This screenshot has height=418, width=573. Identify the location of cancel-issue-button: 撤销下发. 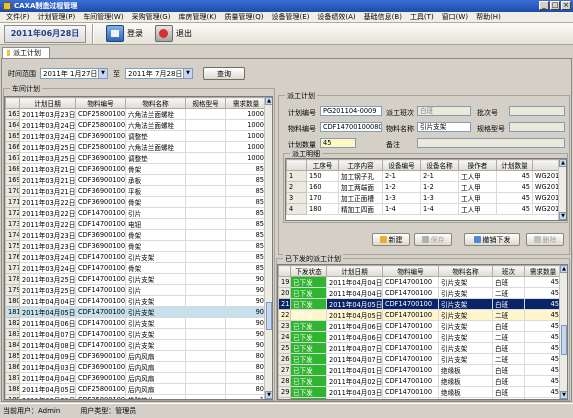
(492, 239).